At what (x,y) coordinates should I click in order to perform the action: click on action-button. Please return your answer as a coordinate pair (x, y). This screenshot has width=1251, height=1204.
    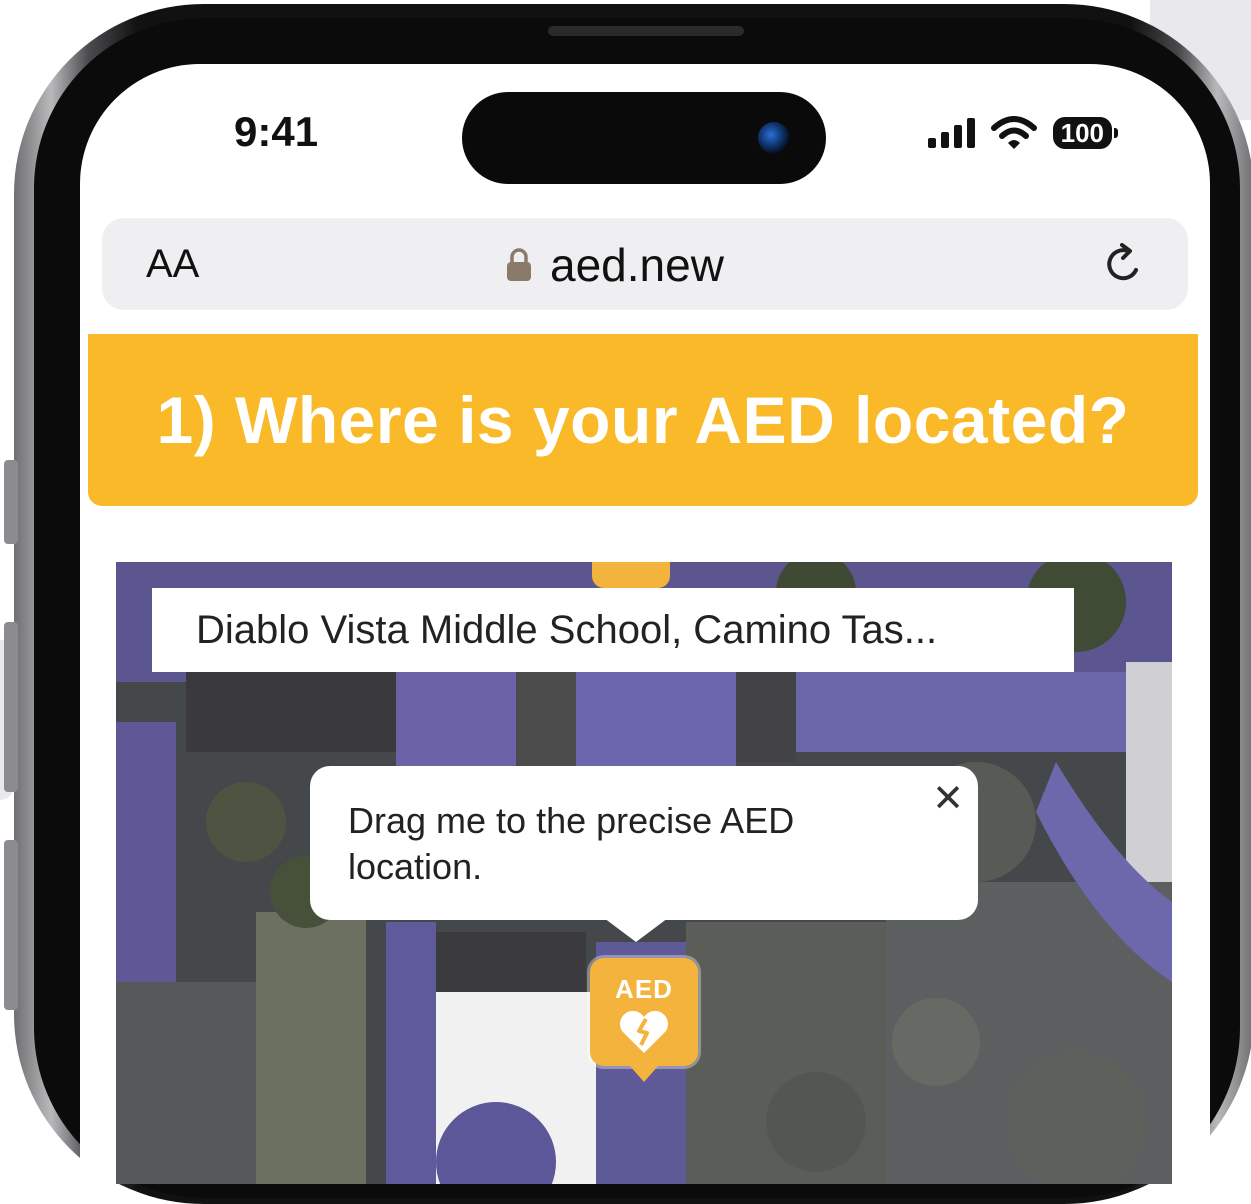
    Looking at the image, I should click on (11, 502).